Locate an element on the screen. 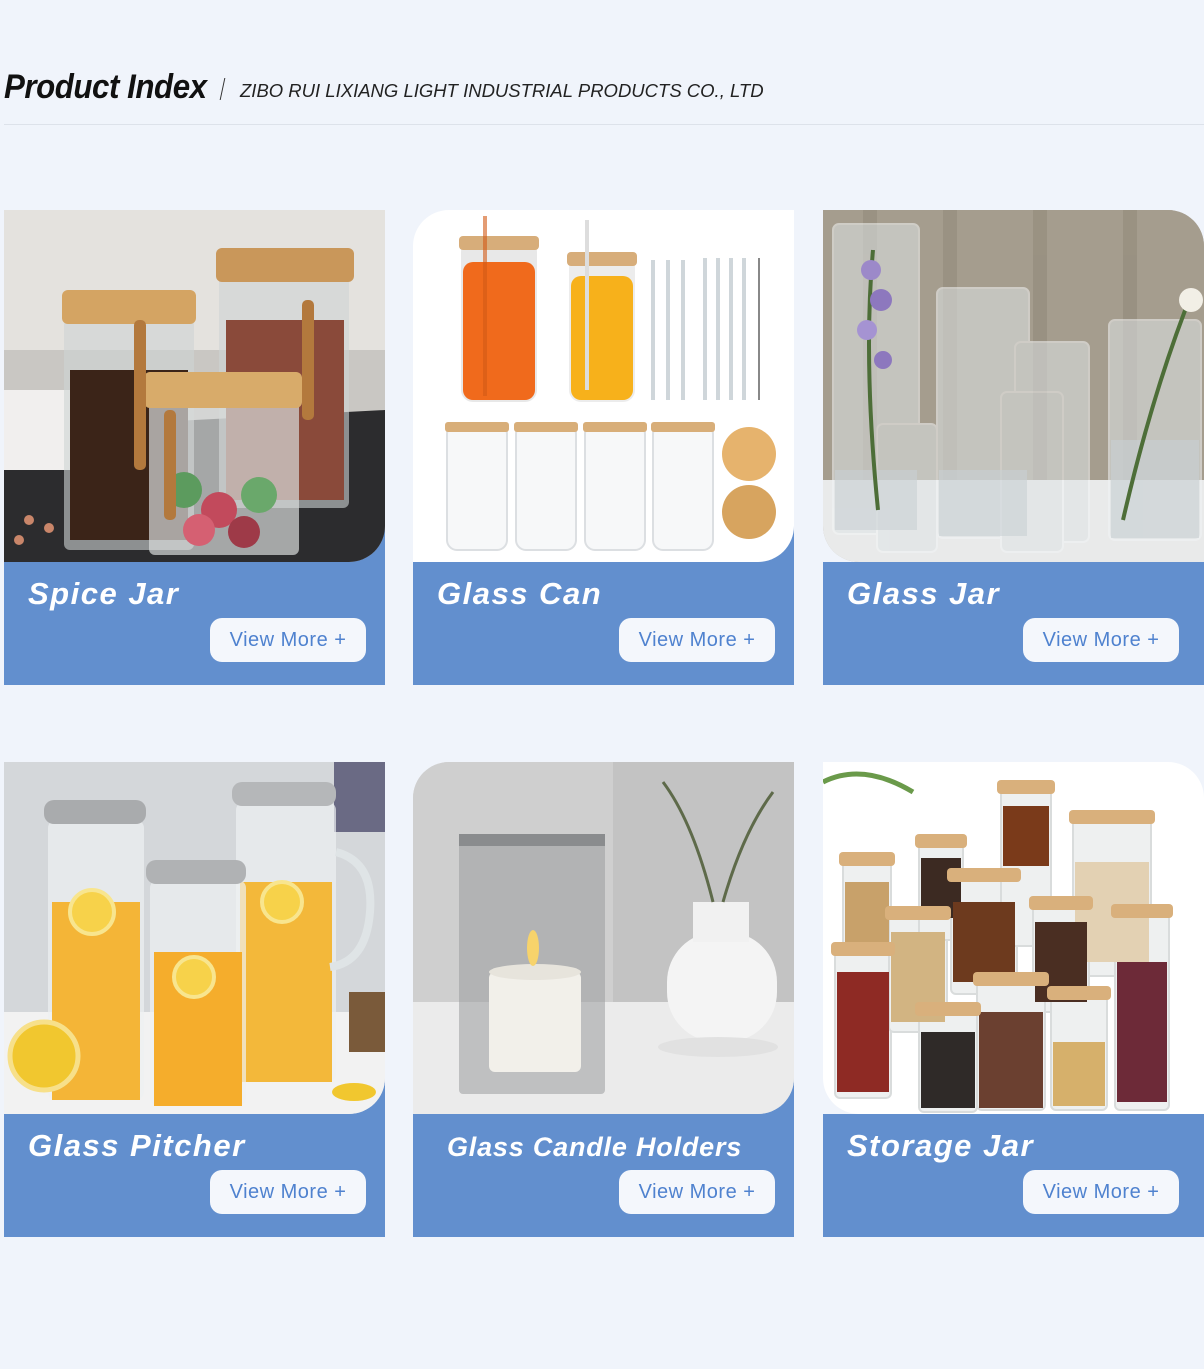 Image resolution: width=1204 pixels, height=1369 pixels. product-image-glass-can is located at coordinates (603, 386).